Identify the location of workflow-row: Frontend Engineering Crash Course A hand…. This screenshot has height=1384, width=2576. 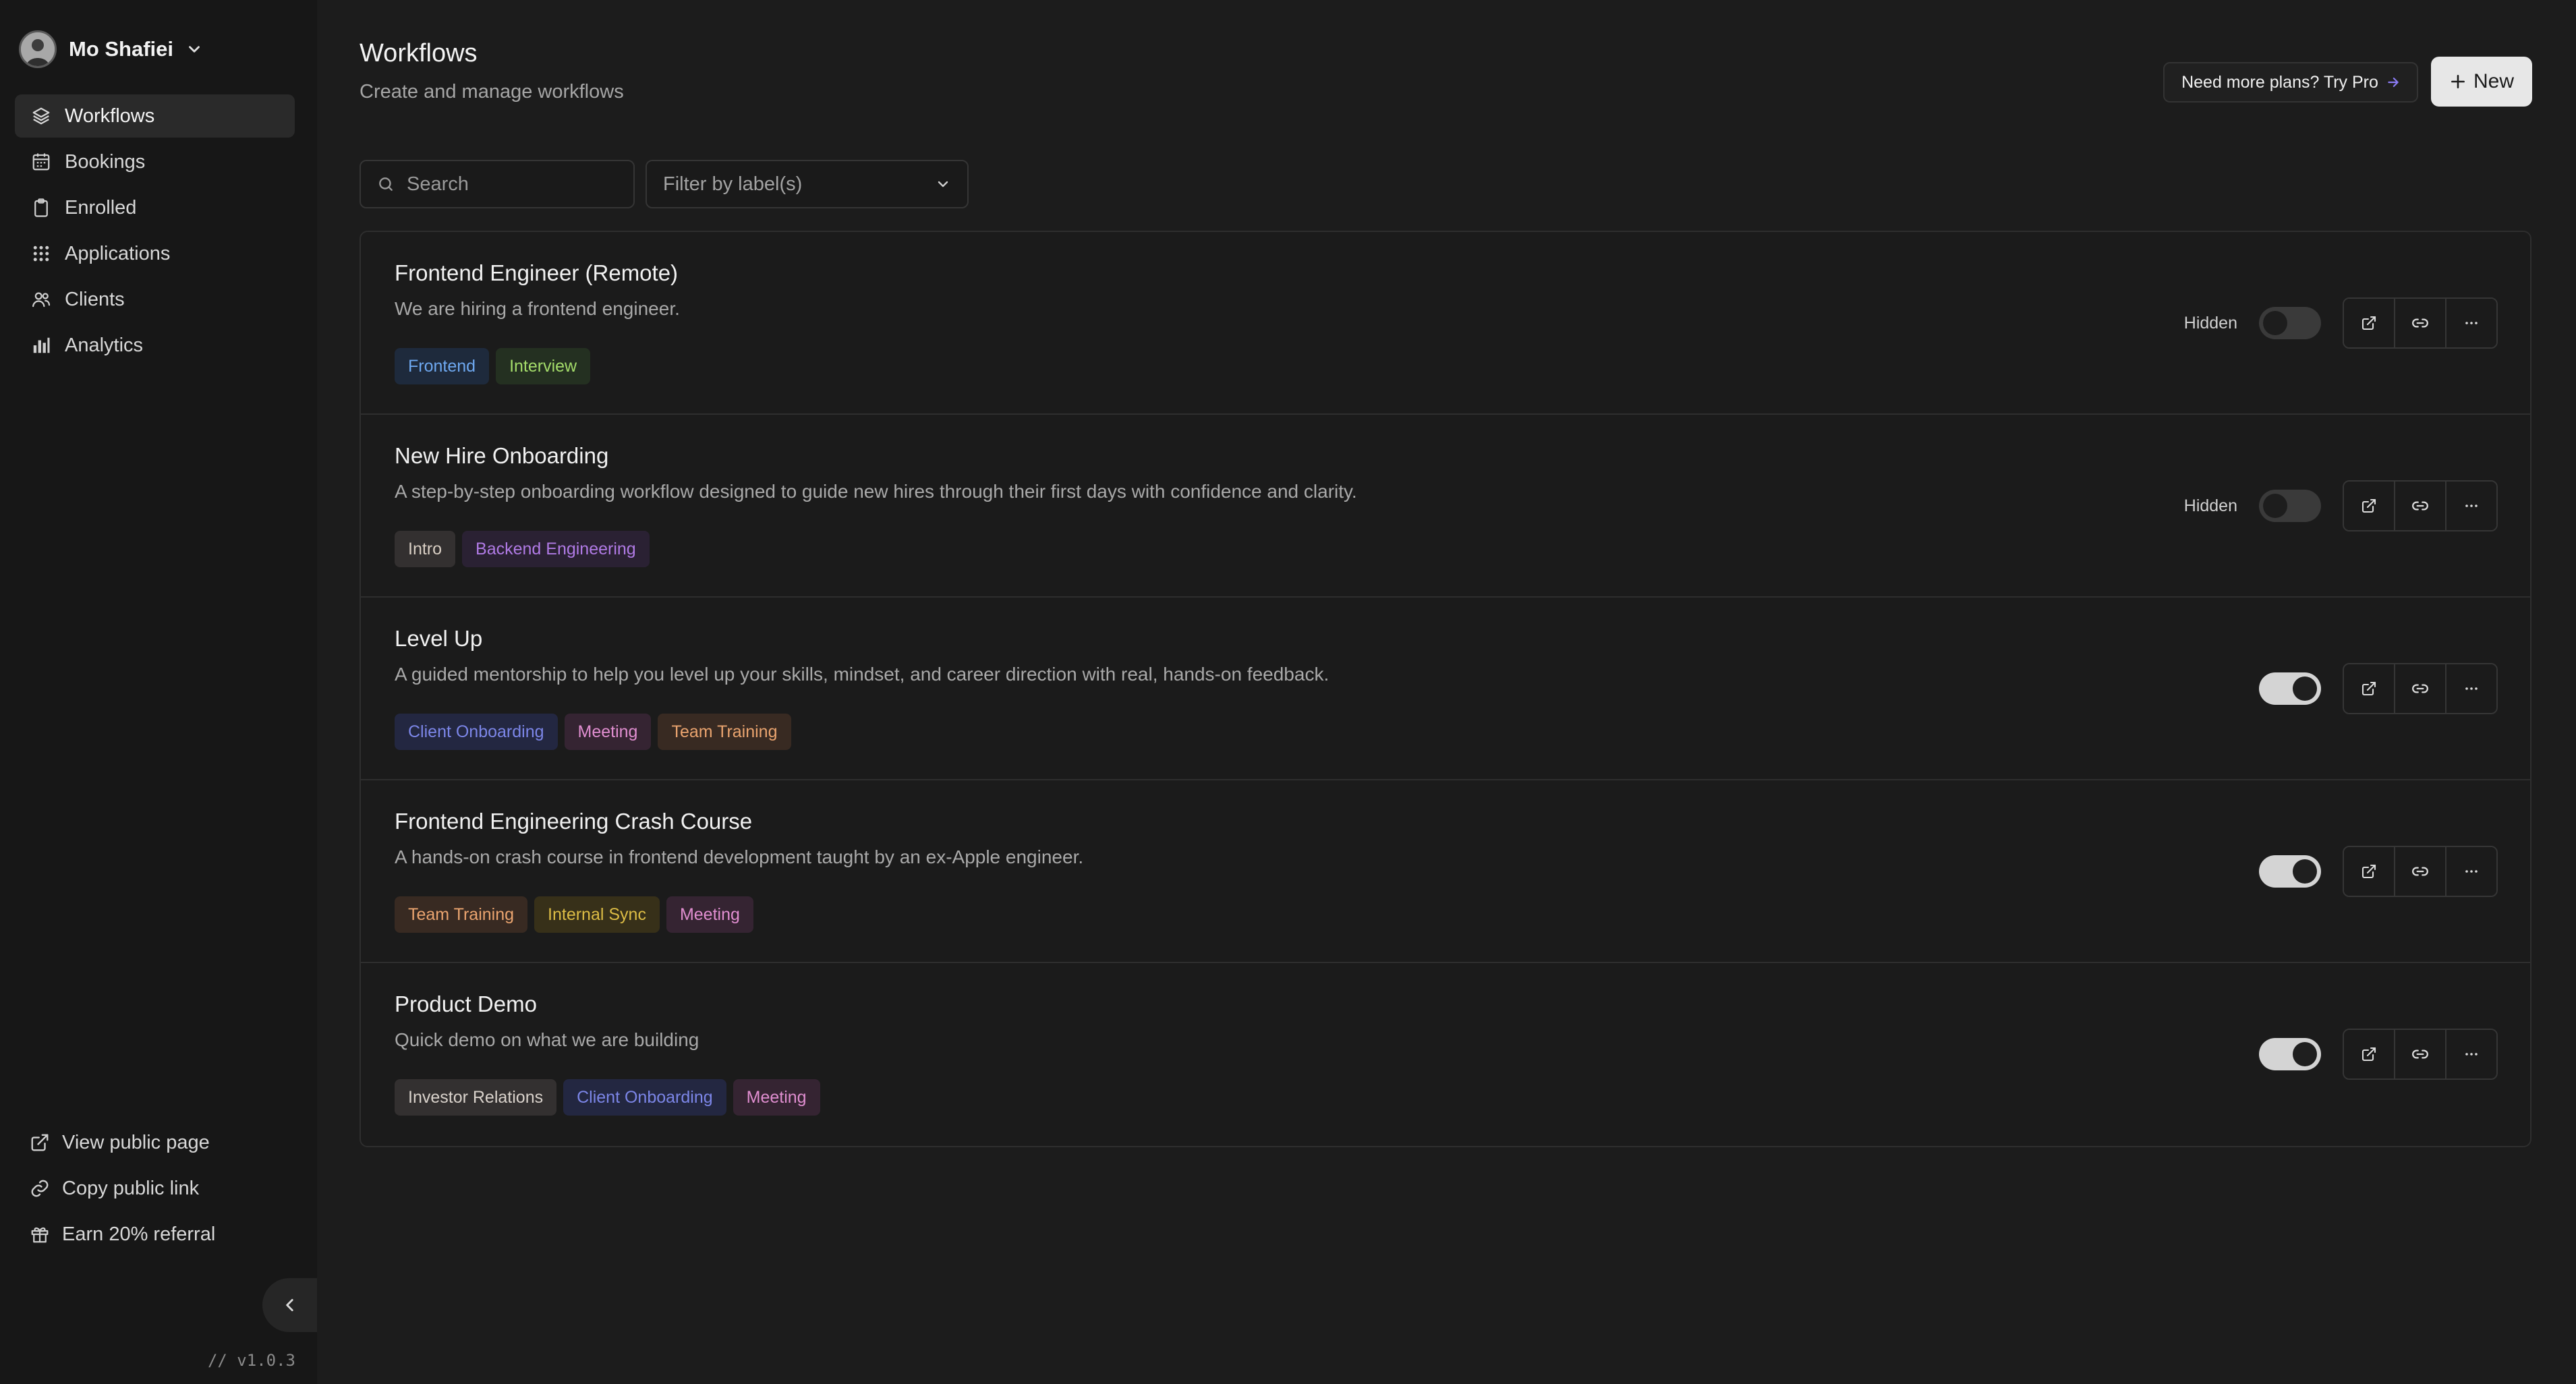
(1445, 871).